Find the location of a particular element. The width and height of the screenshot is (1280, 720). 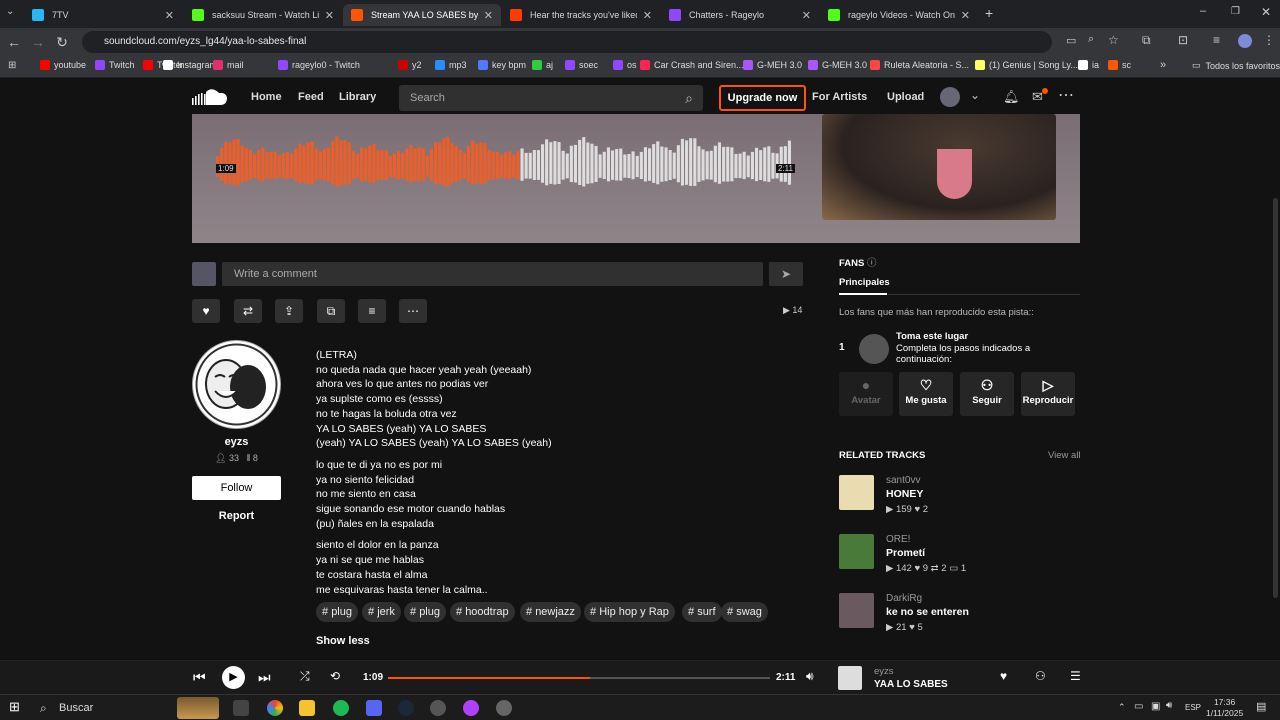

close-window-button: ✕ is located at coordinates (1266, 12).